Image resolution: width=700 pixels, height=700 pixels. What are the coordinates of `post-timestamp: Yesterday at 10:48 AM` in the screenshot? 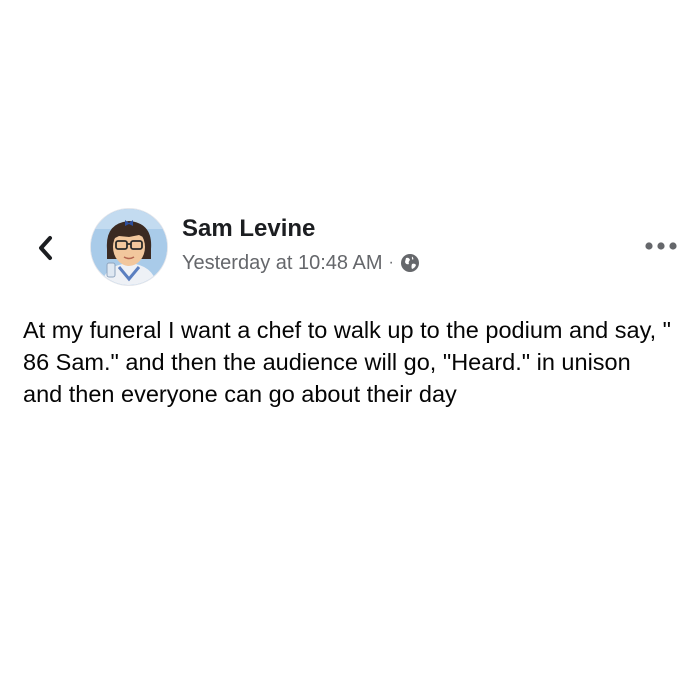 It's located at (282, 263).